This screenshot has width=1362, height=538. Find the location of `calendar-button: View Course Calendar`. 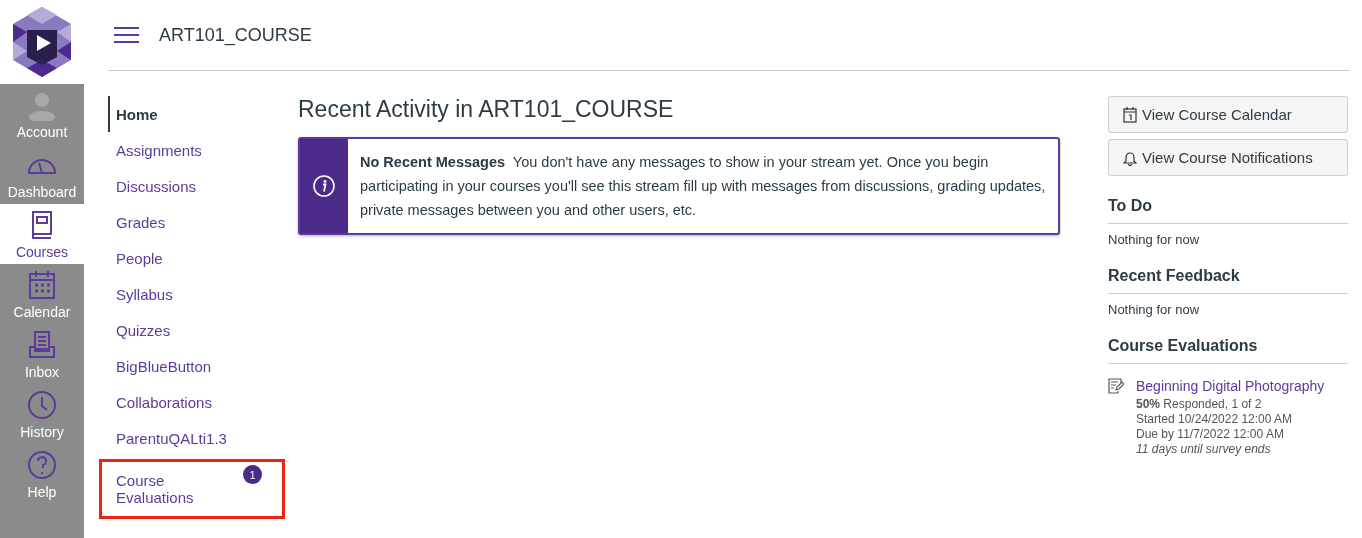

calendar-button: View Course Calendar is located at coordinates (1228, 114).